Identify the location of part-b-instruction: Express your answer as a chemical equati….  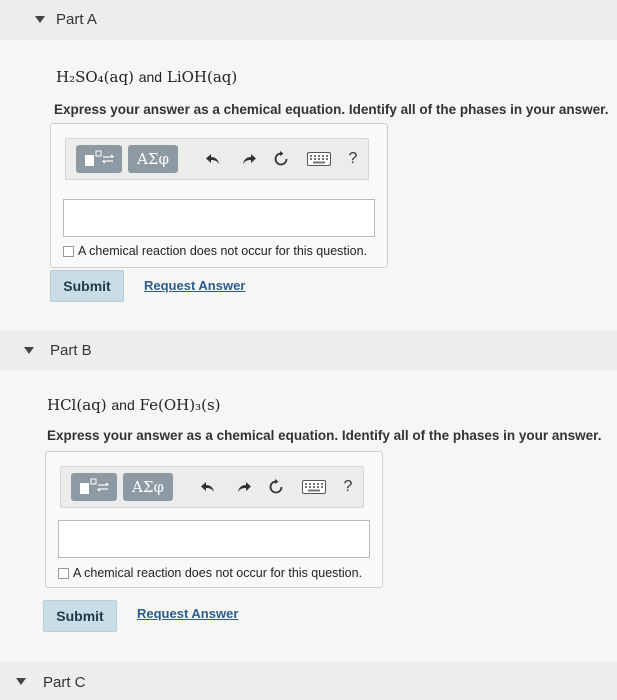
(324, 435).